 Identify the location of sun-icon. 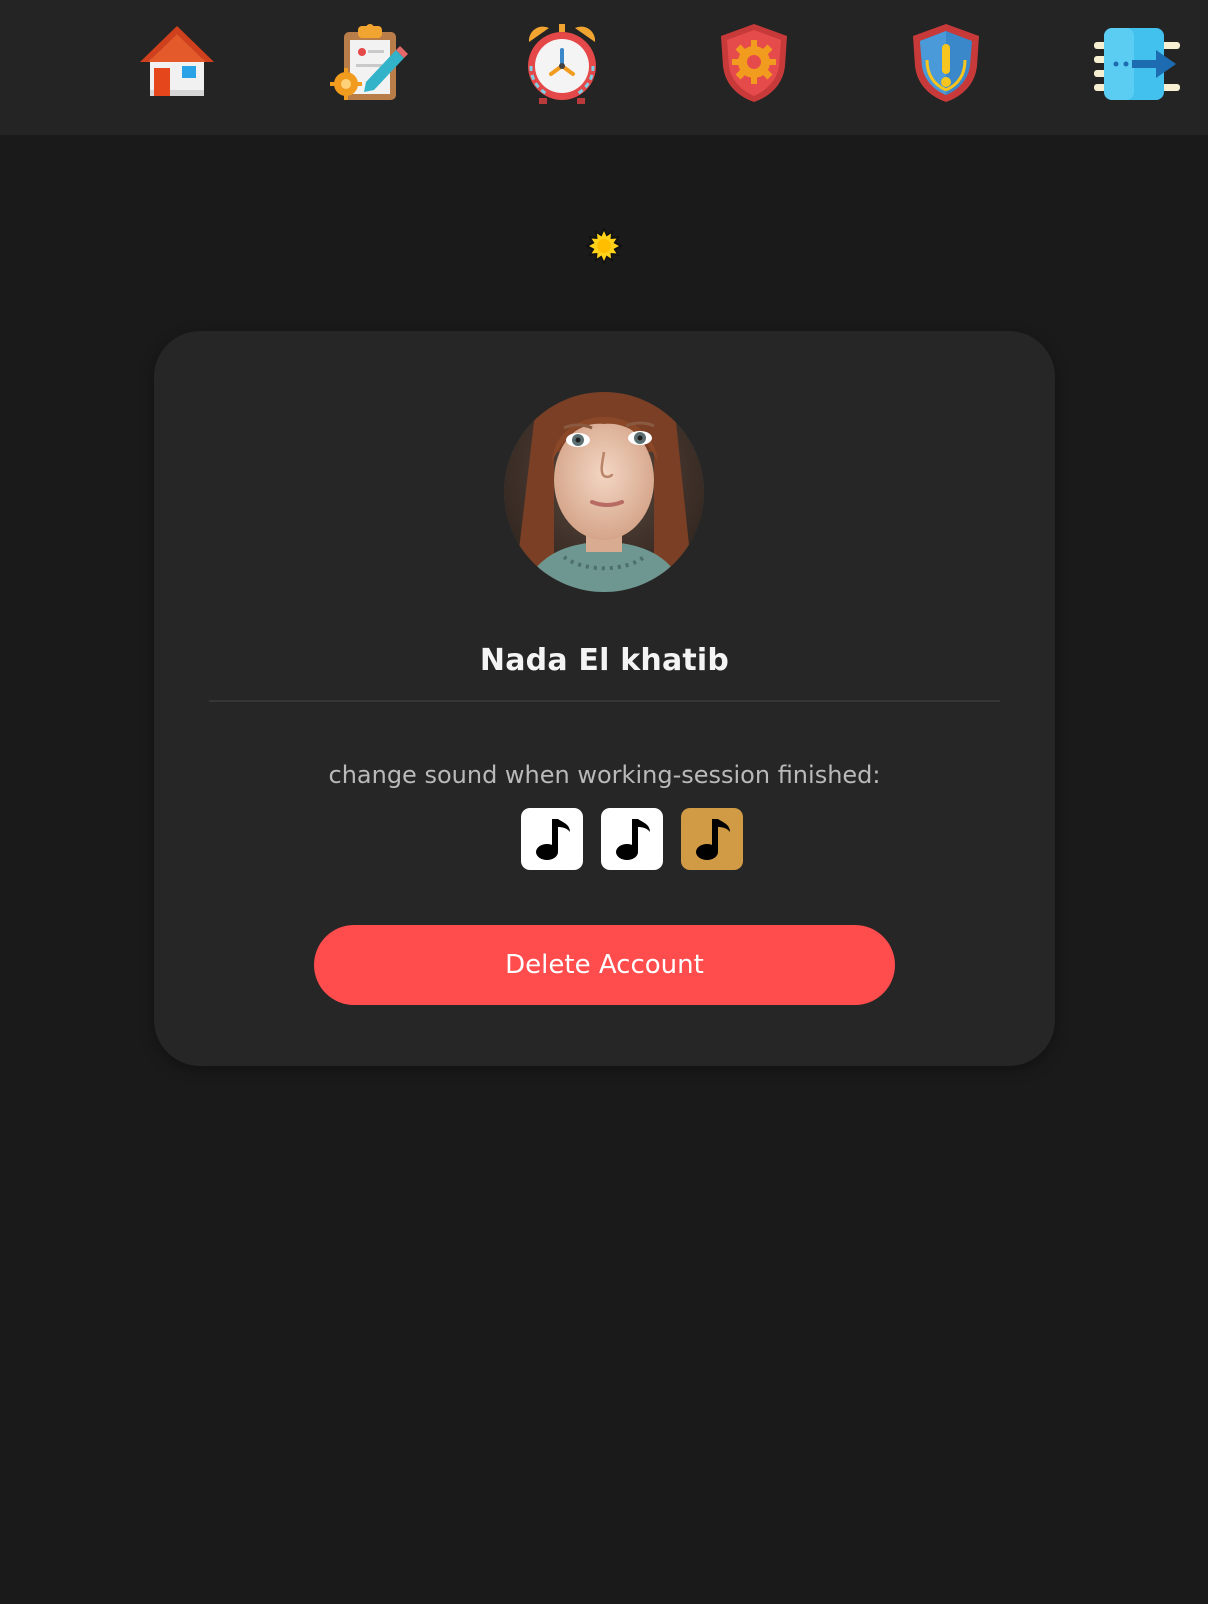
(604, 246).